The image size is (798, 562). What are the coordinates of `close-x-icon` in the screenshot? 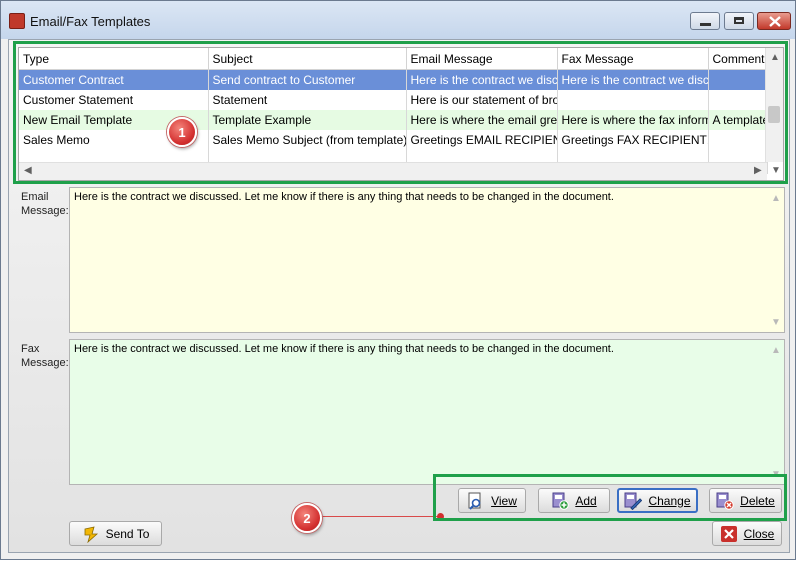 It's located at (729, 534).